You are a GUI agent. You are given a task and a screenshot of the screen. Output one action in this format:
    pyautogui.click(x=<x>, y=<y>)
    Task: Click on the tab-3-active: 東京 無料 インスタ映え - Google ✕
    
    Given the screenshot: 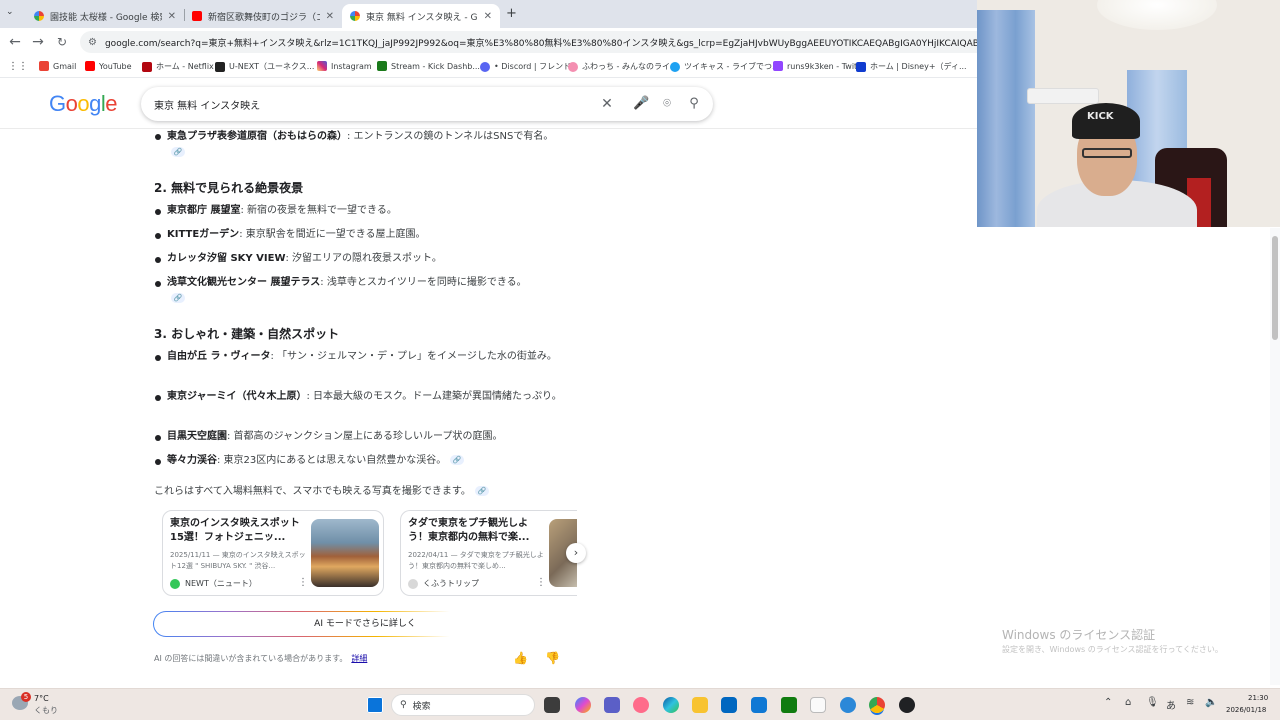 What is the action you would take?
    pyautogui.click(x=421, y=16)
    